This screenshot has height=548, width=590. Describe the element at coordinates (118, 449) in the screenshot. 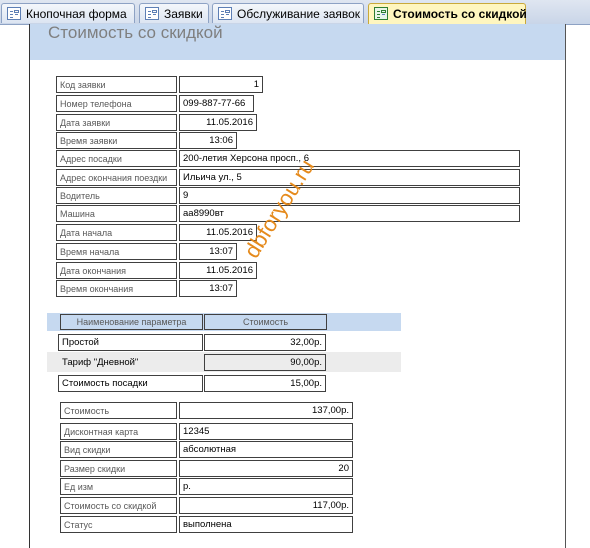

I see `summary-label-vid-skidki: Вид скидки` at that location.